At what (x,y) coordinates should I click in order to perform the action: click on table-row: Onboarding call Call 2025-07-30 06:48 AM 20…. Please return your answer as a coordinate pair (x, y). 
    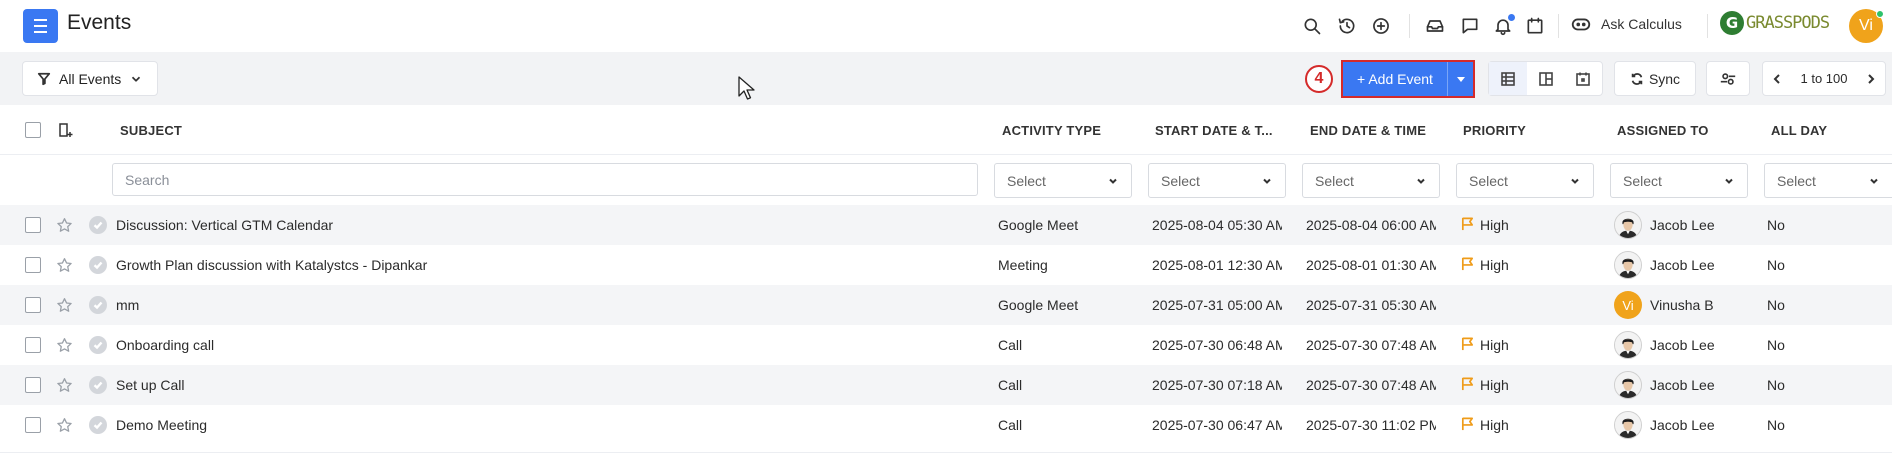
    Looking at the image, I should click on (946, 345).